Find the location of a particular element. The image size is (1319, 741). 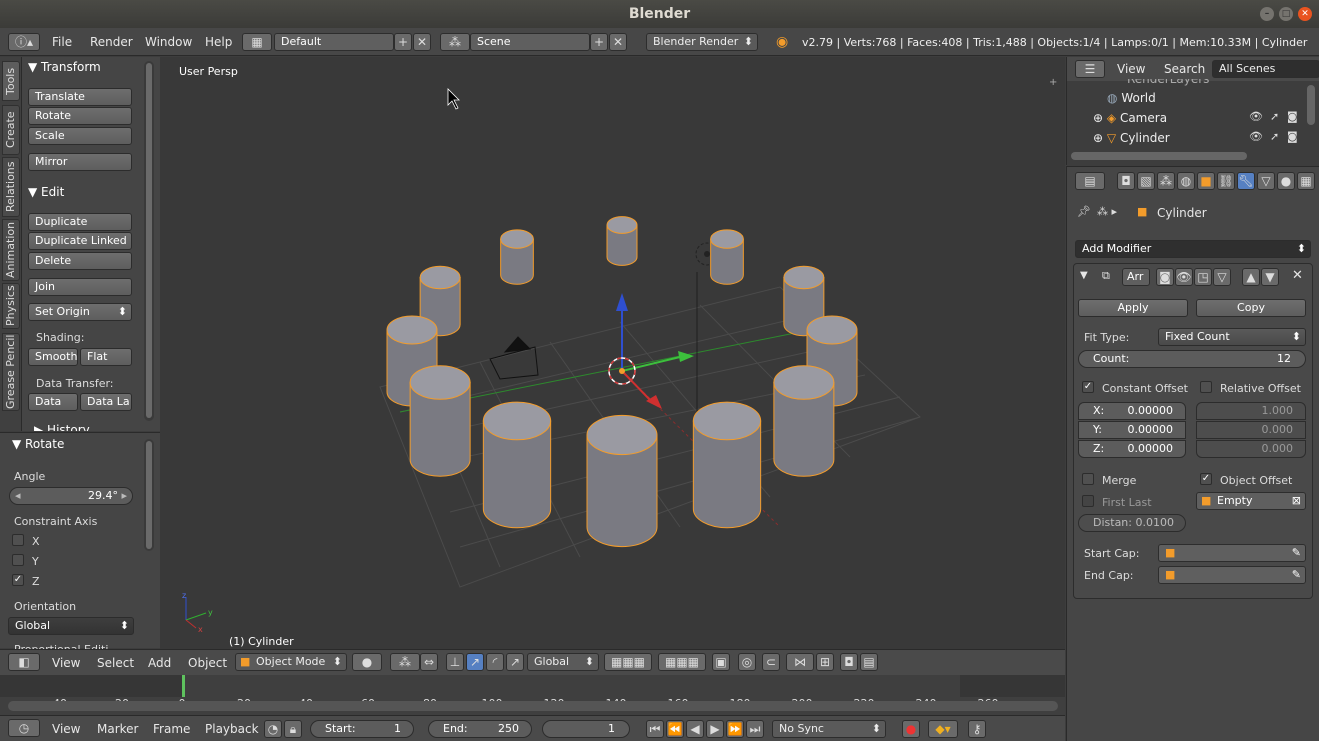

menu-object: Object is located at coordinates (207, 663).